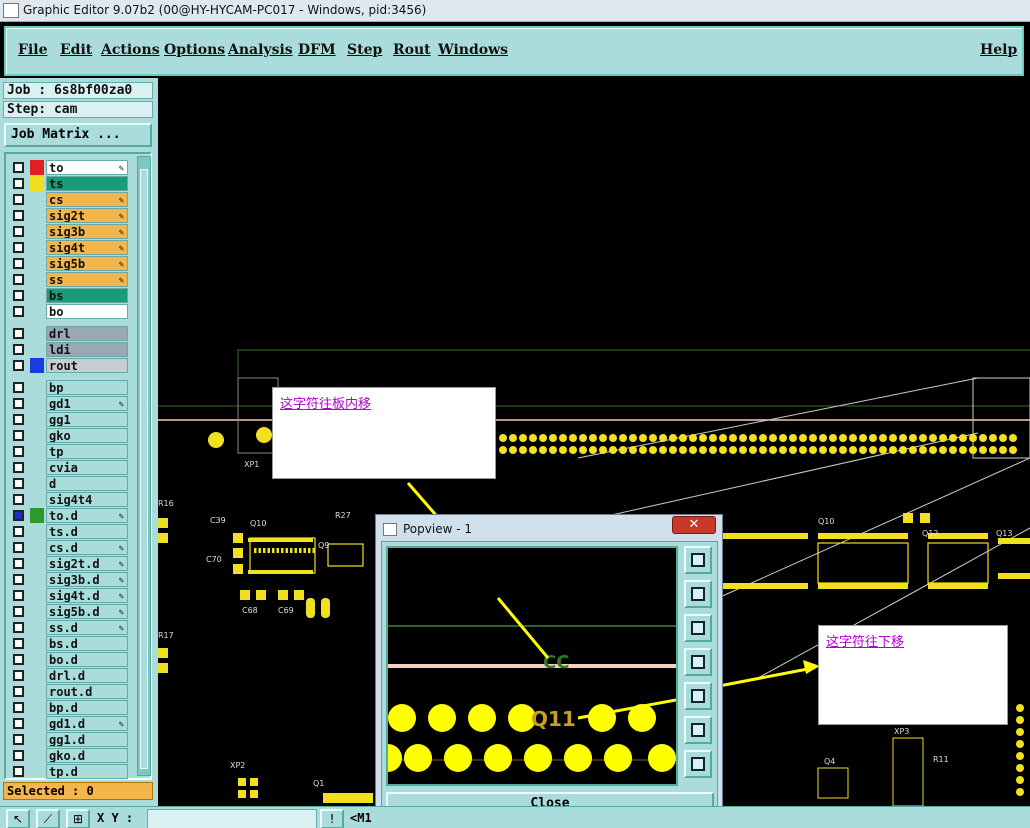  I want to click on popview-titlebar: Popview - 1 ✕, so click(549, 528).